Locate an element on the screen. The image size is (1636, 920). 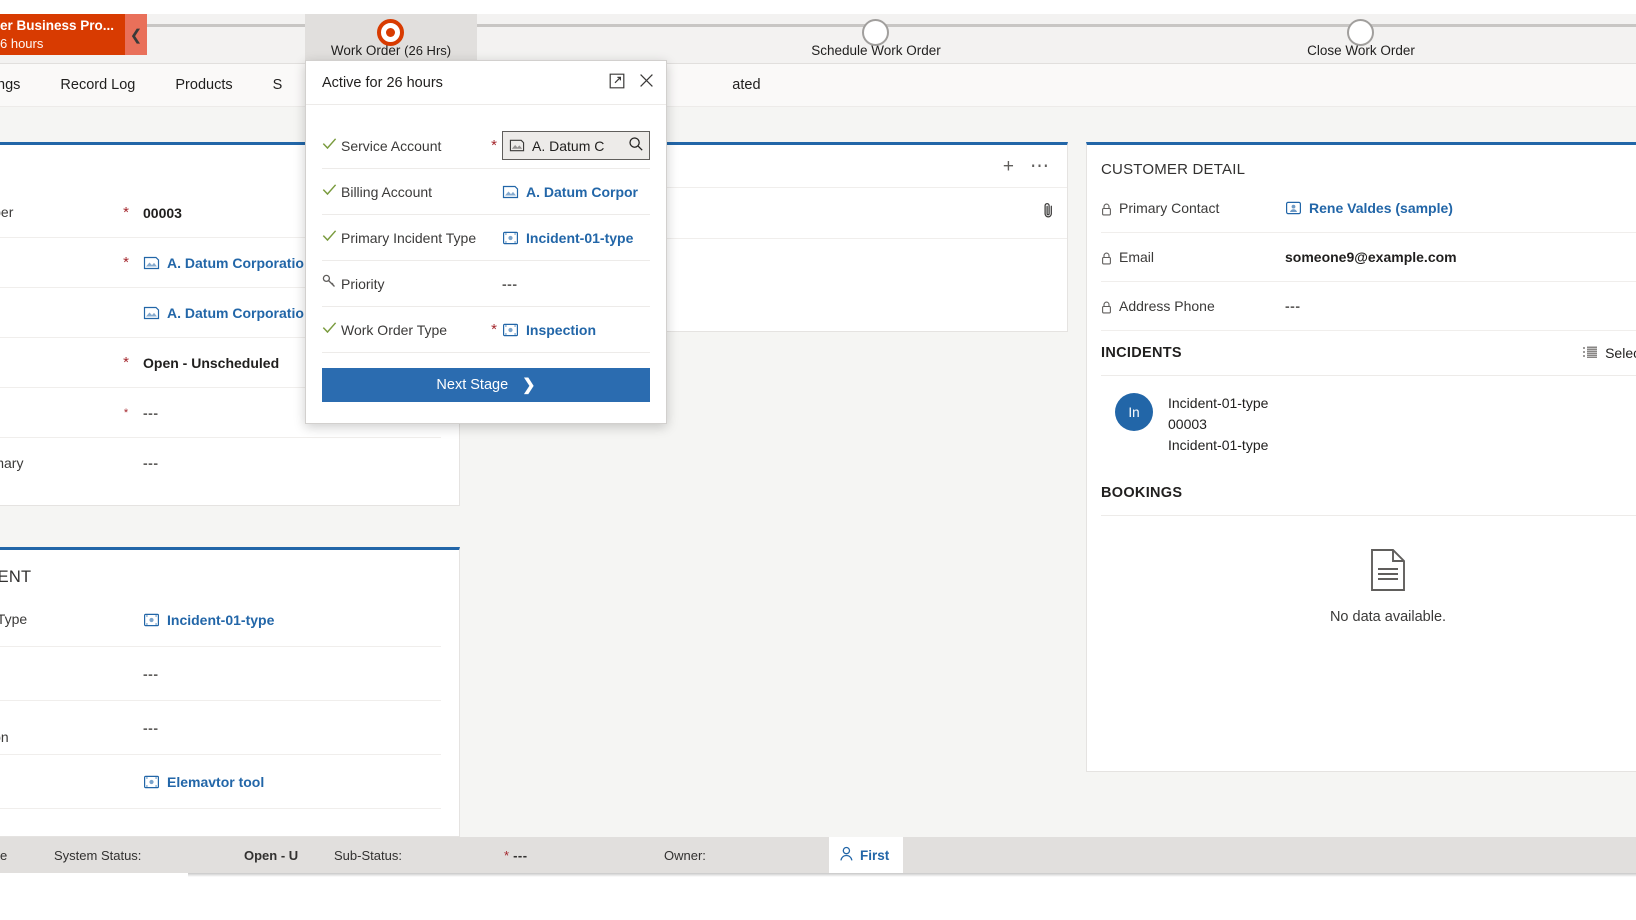
more-horizontal-icon: ⋯ is located at coordinates (1039, 166).